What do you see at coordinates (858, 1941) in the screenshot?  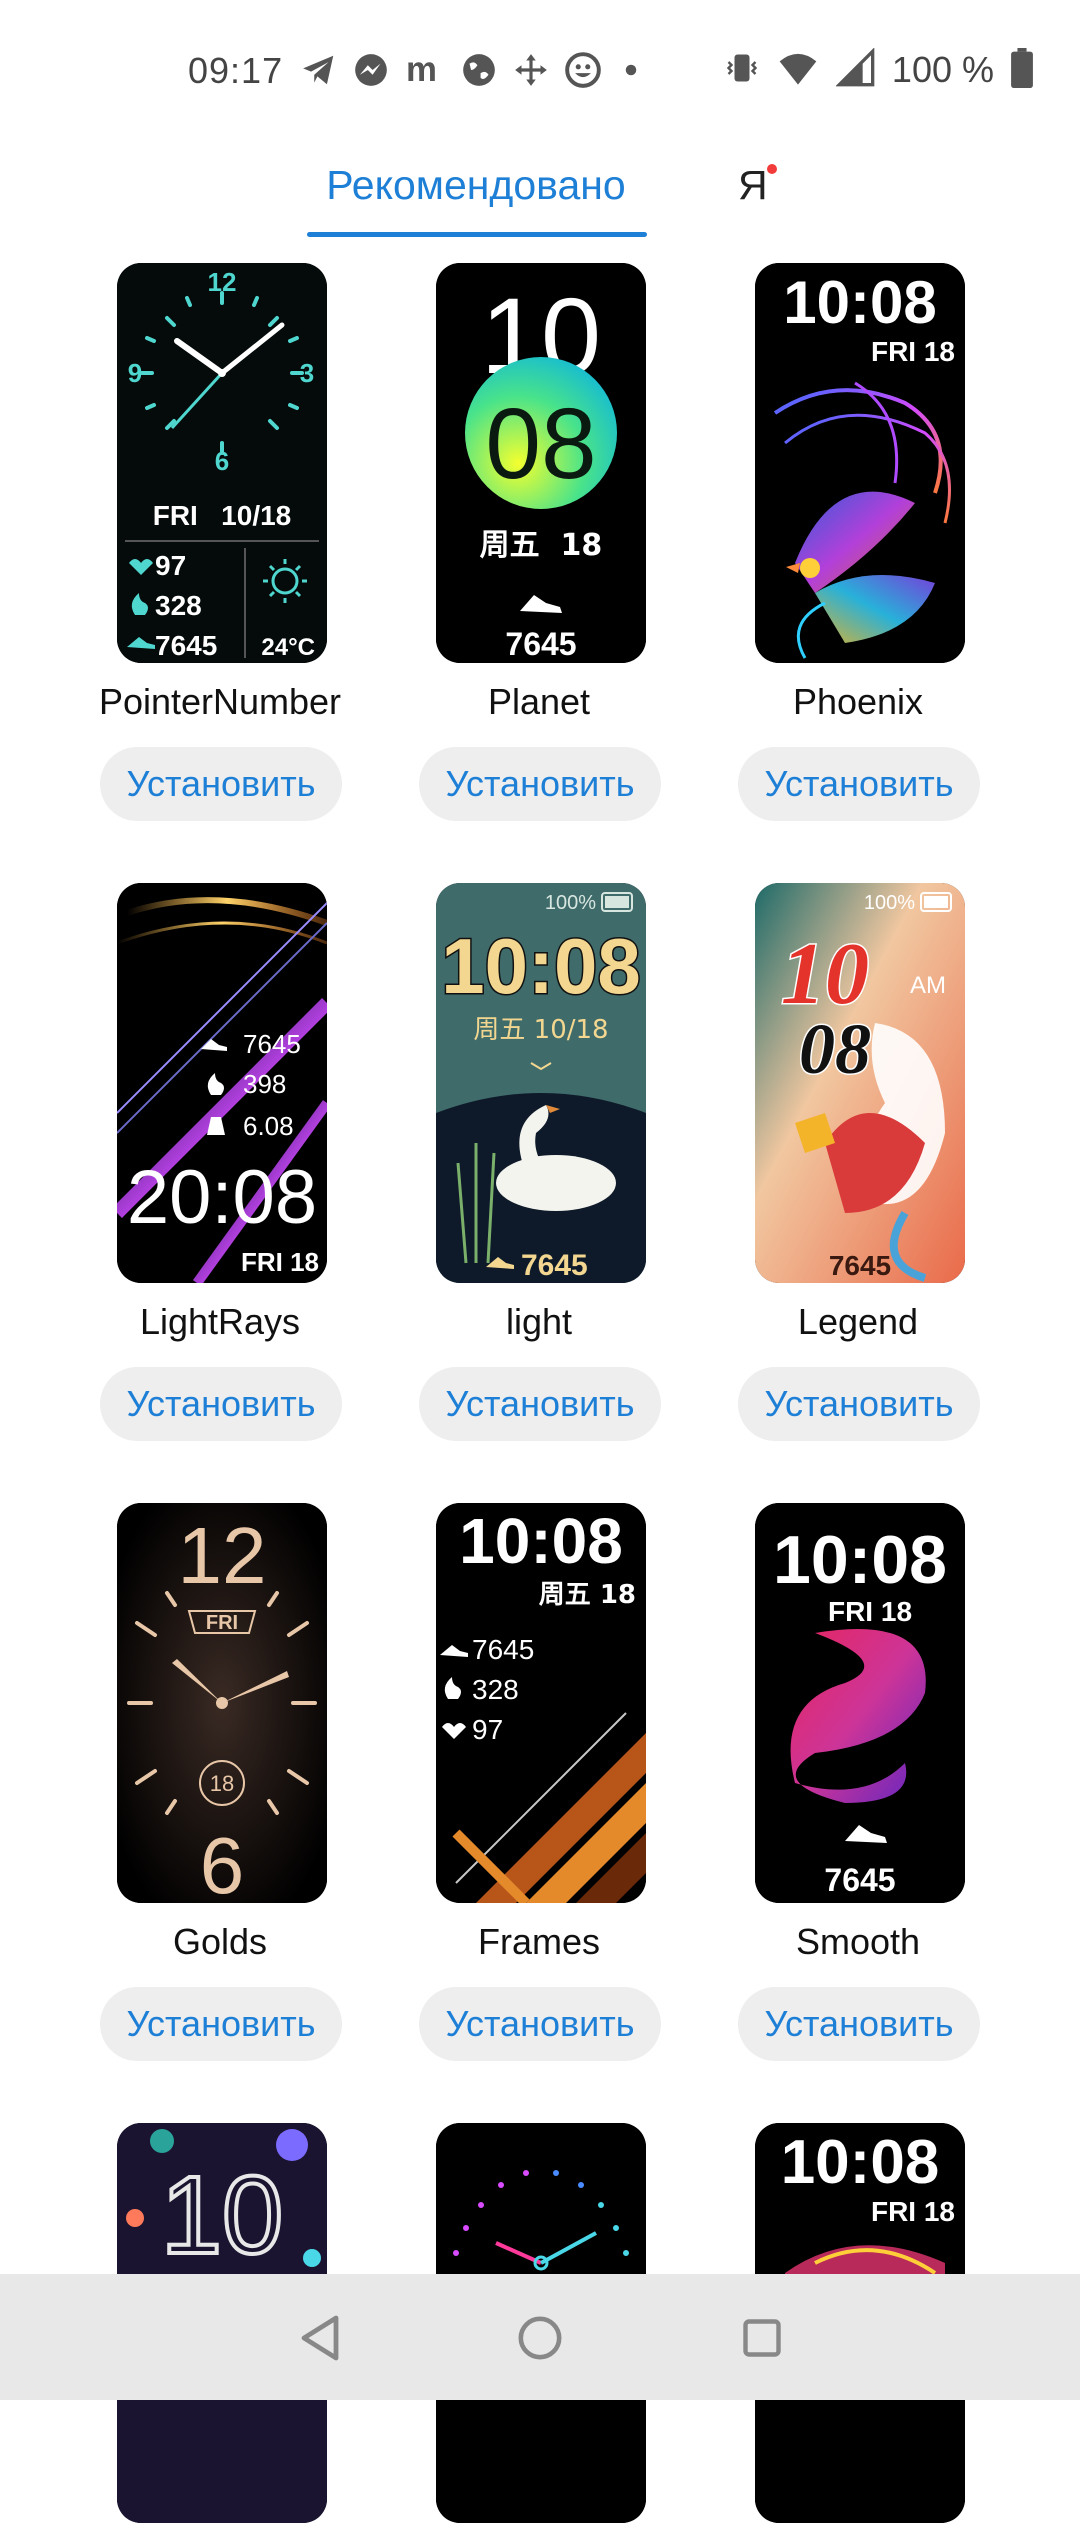 I see `watchface-name: Smooth` at bounding box center [858, 1941].